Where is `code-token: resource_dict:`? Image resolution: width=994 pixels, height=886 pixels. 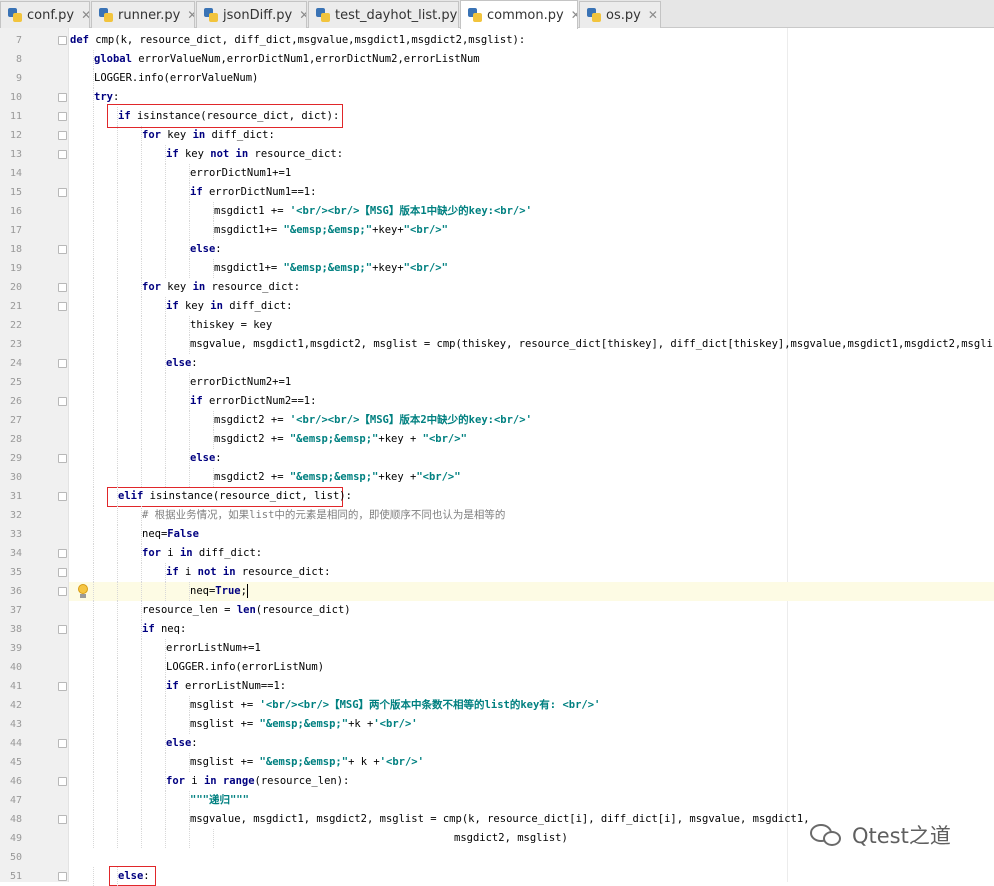
code-token: resource_dict: is located at coordinates (283, 572).